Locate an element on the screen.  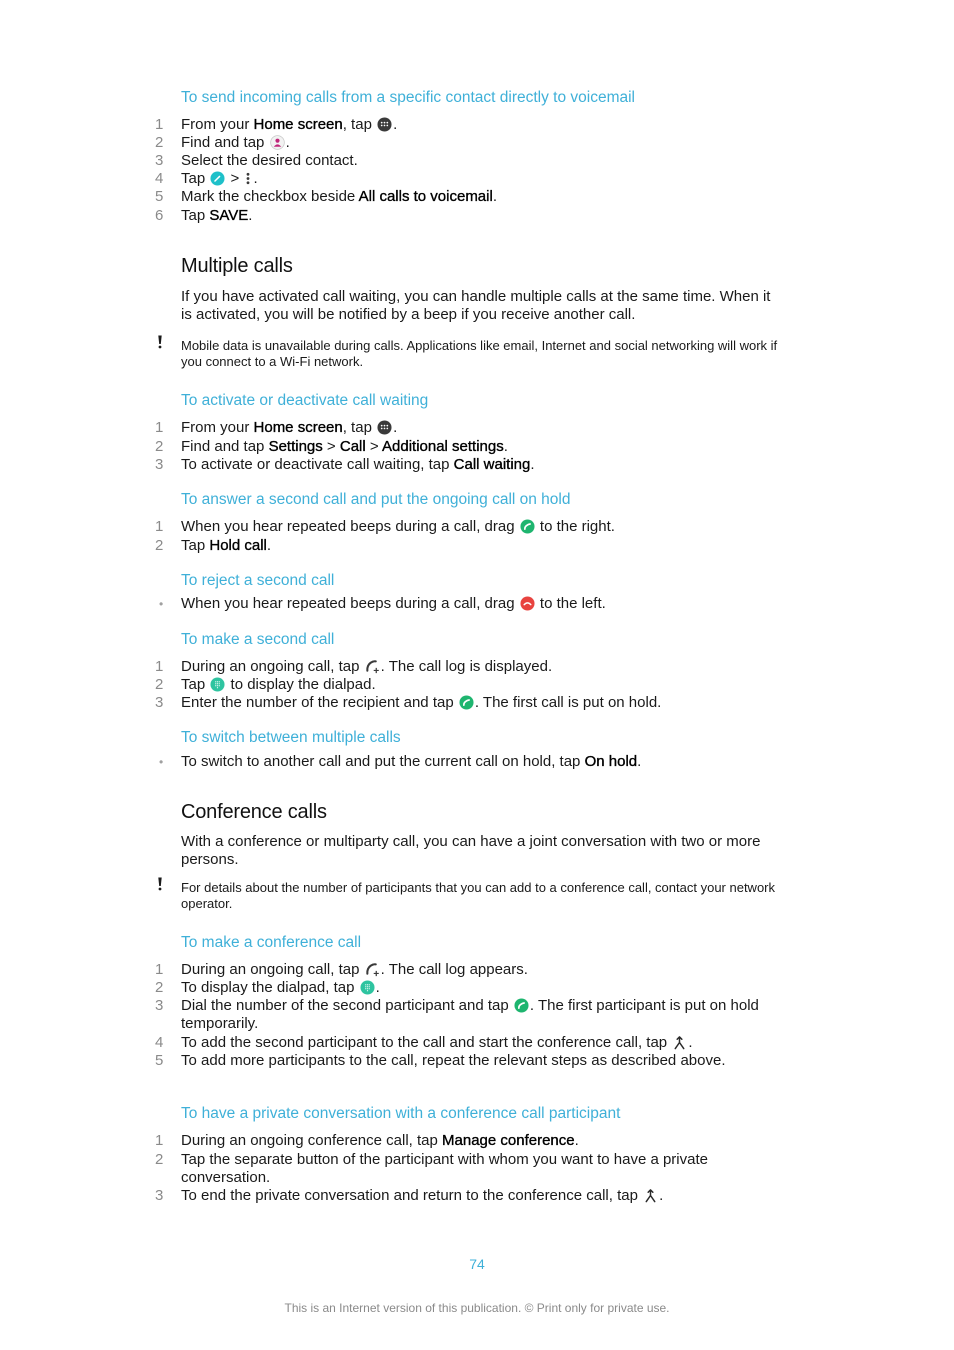
ui-term-additional-settings: Additional settings is located at coordinates (443, 446).